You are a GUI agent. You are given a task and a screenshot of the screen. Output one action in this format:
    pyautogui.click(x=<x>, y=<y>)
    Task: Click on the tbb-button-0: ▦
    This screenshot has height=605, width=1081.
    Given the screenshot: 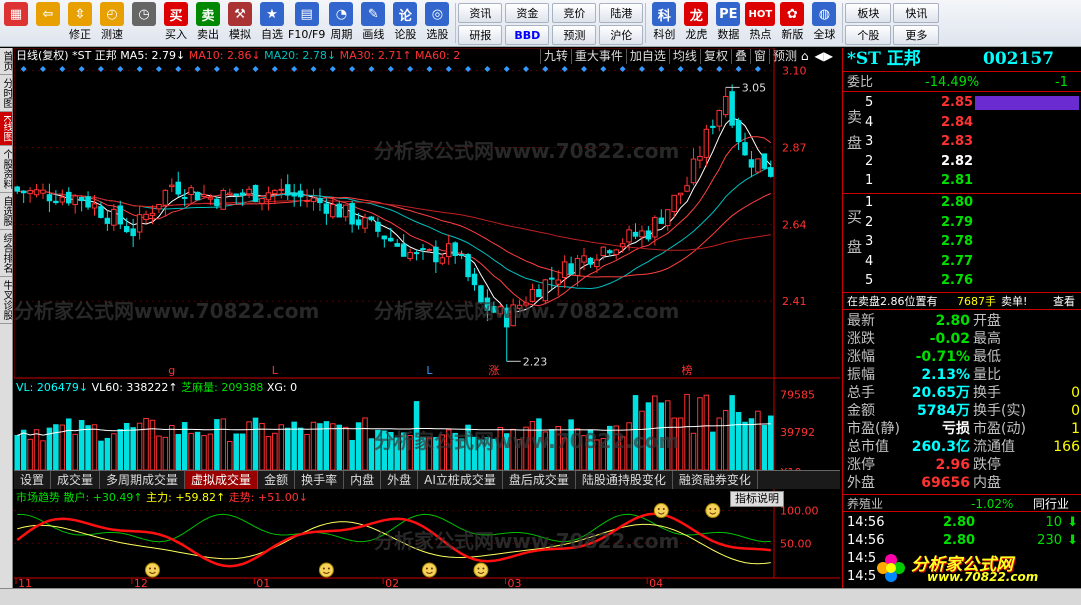 What is the action you would take?
    pyautogui.click(x=16, y=23)
    